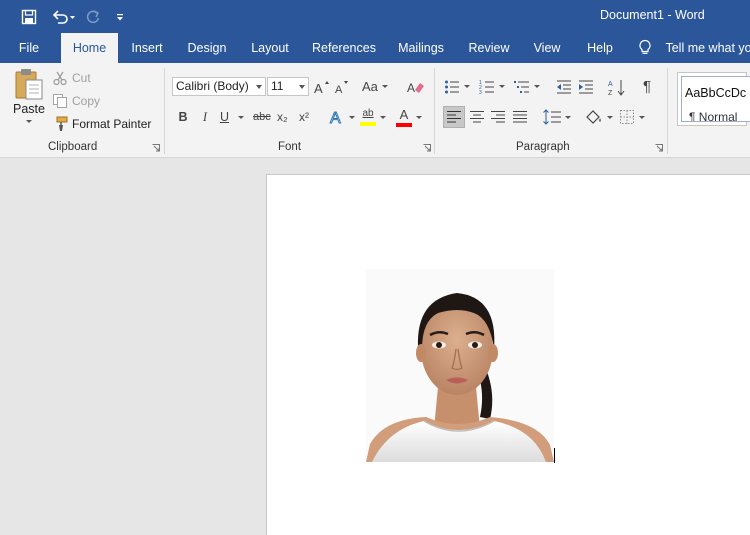  I want to click on align-left-icon, so click(454, 117).